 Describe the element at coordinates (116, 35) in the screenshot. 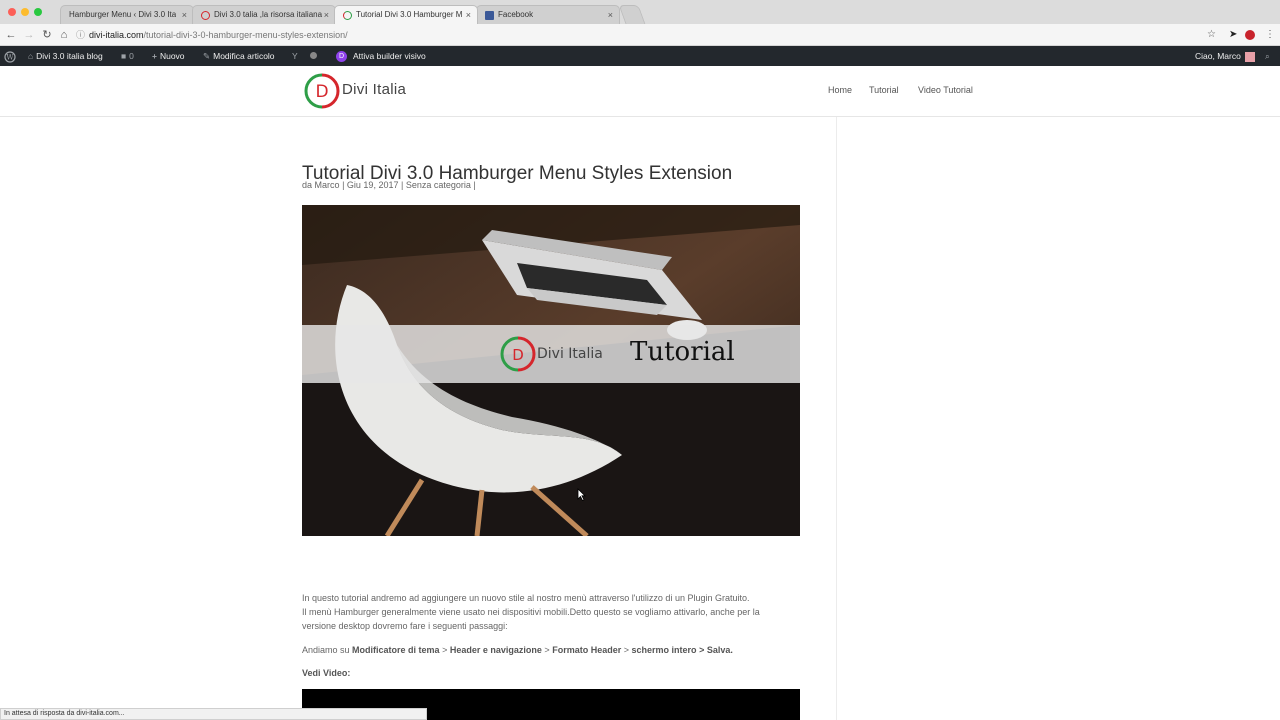

I see `url-domain: divi-italia.com` at that location.